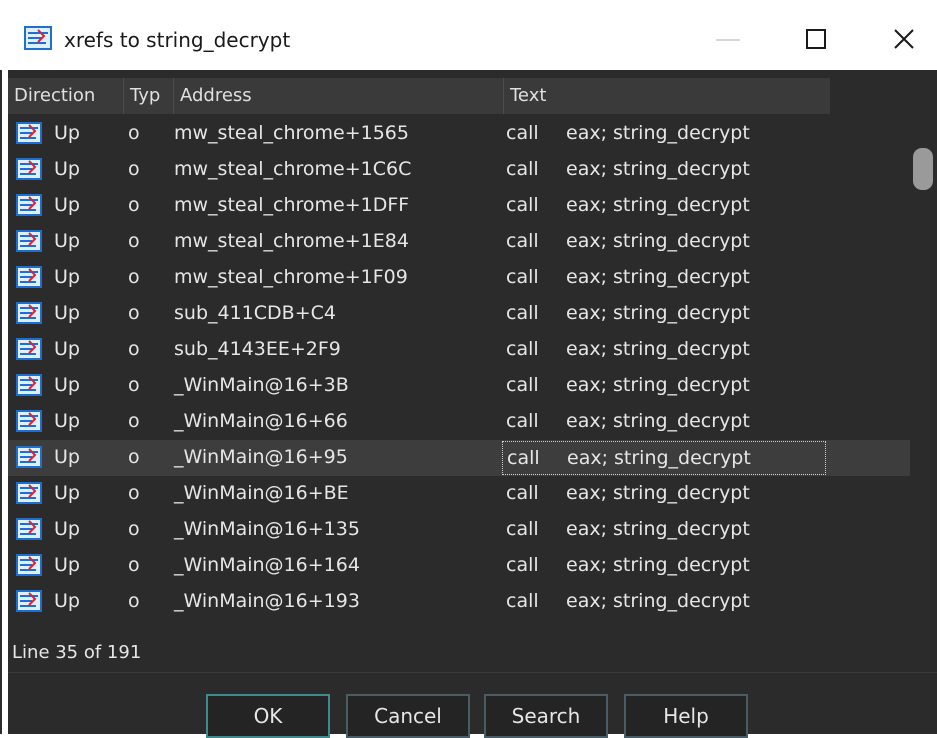 This screenshot has width=937, height=738. I want to click on column-header-address: Address, so click(339, 96).